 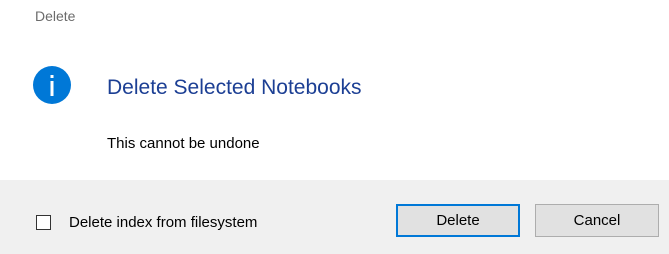 What do you see at coordinates (458, 220) in the screenshot?
I see `delete-button: Delete` at bounding box center [458, 220].